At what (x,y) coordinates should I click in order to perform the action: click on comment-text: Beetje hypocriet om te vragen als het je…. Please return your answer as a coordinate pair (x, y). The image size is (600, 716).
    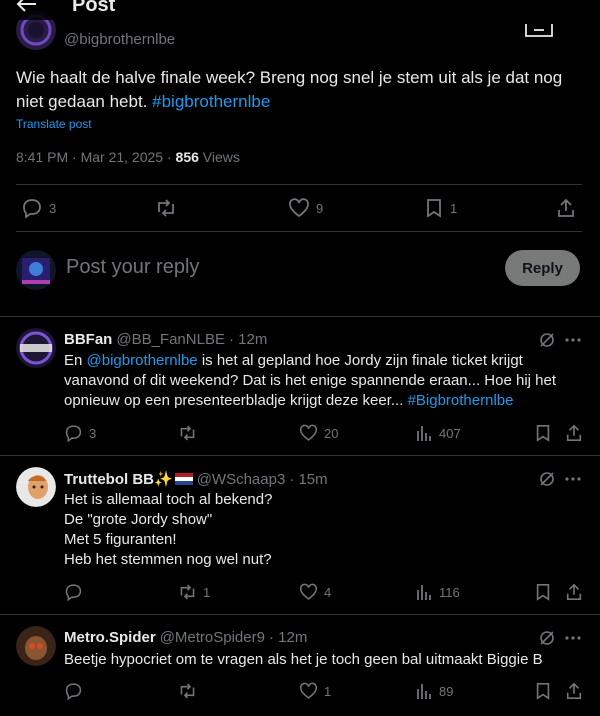
    Looking at the image, I should click on (303, 659).